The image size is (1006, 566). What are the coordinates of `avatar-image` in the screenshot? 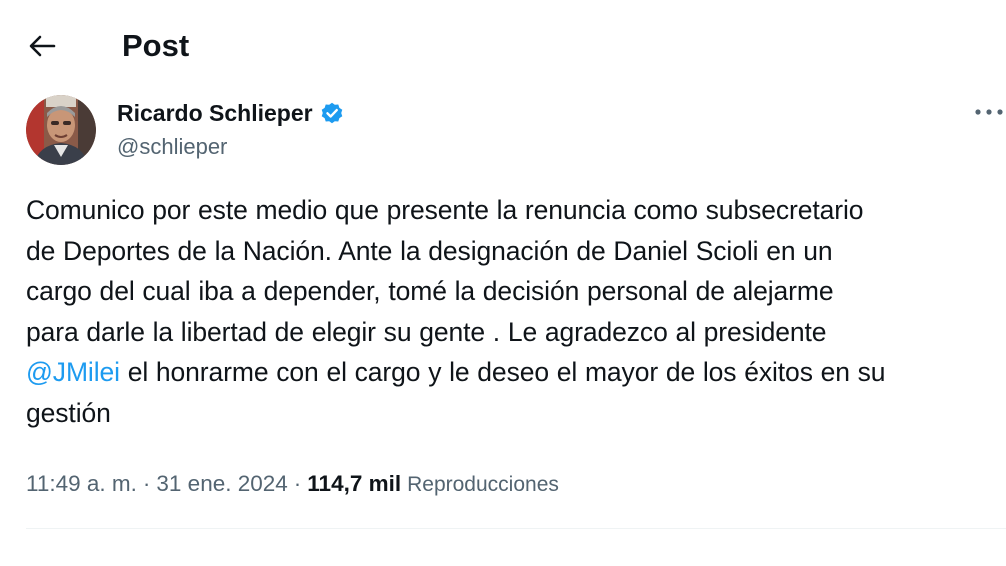 It's located at (61, 130).